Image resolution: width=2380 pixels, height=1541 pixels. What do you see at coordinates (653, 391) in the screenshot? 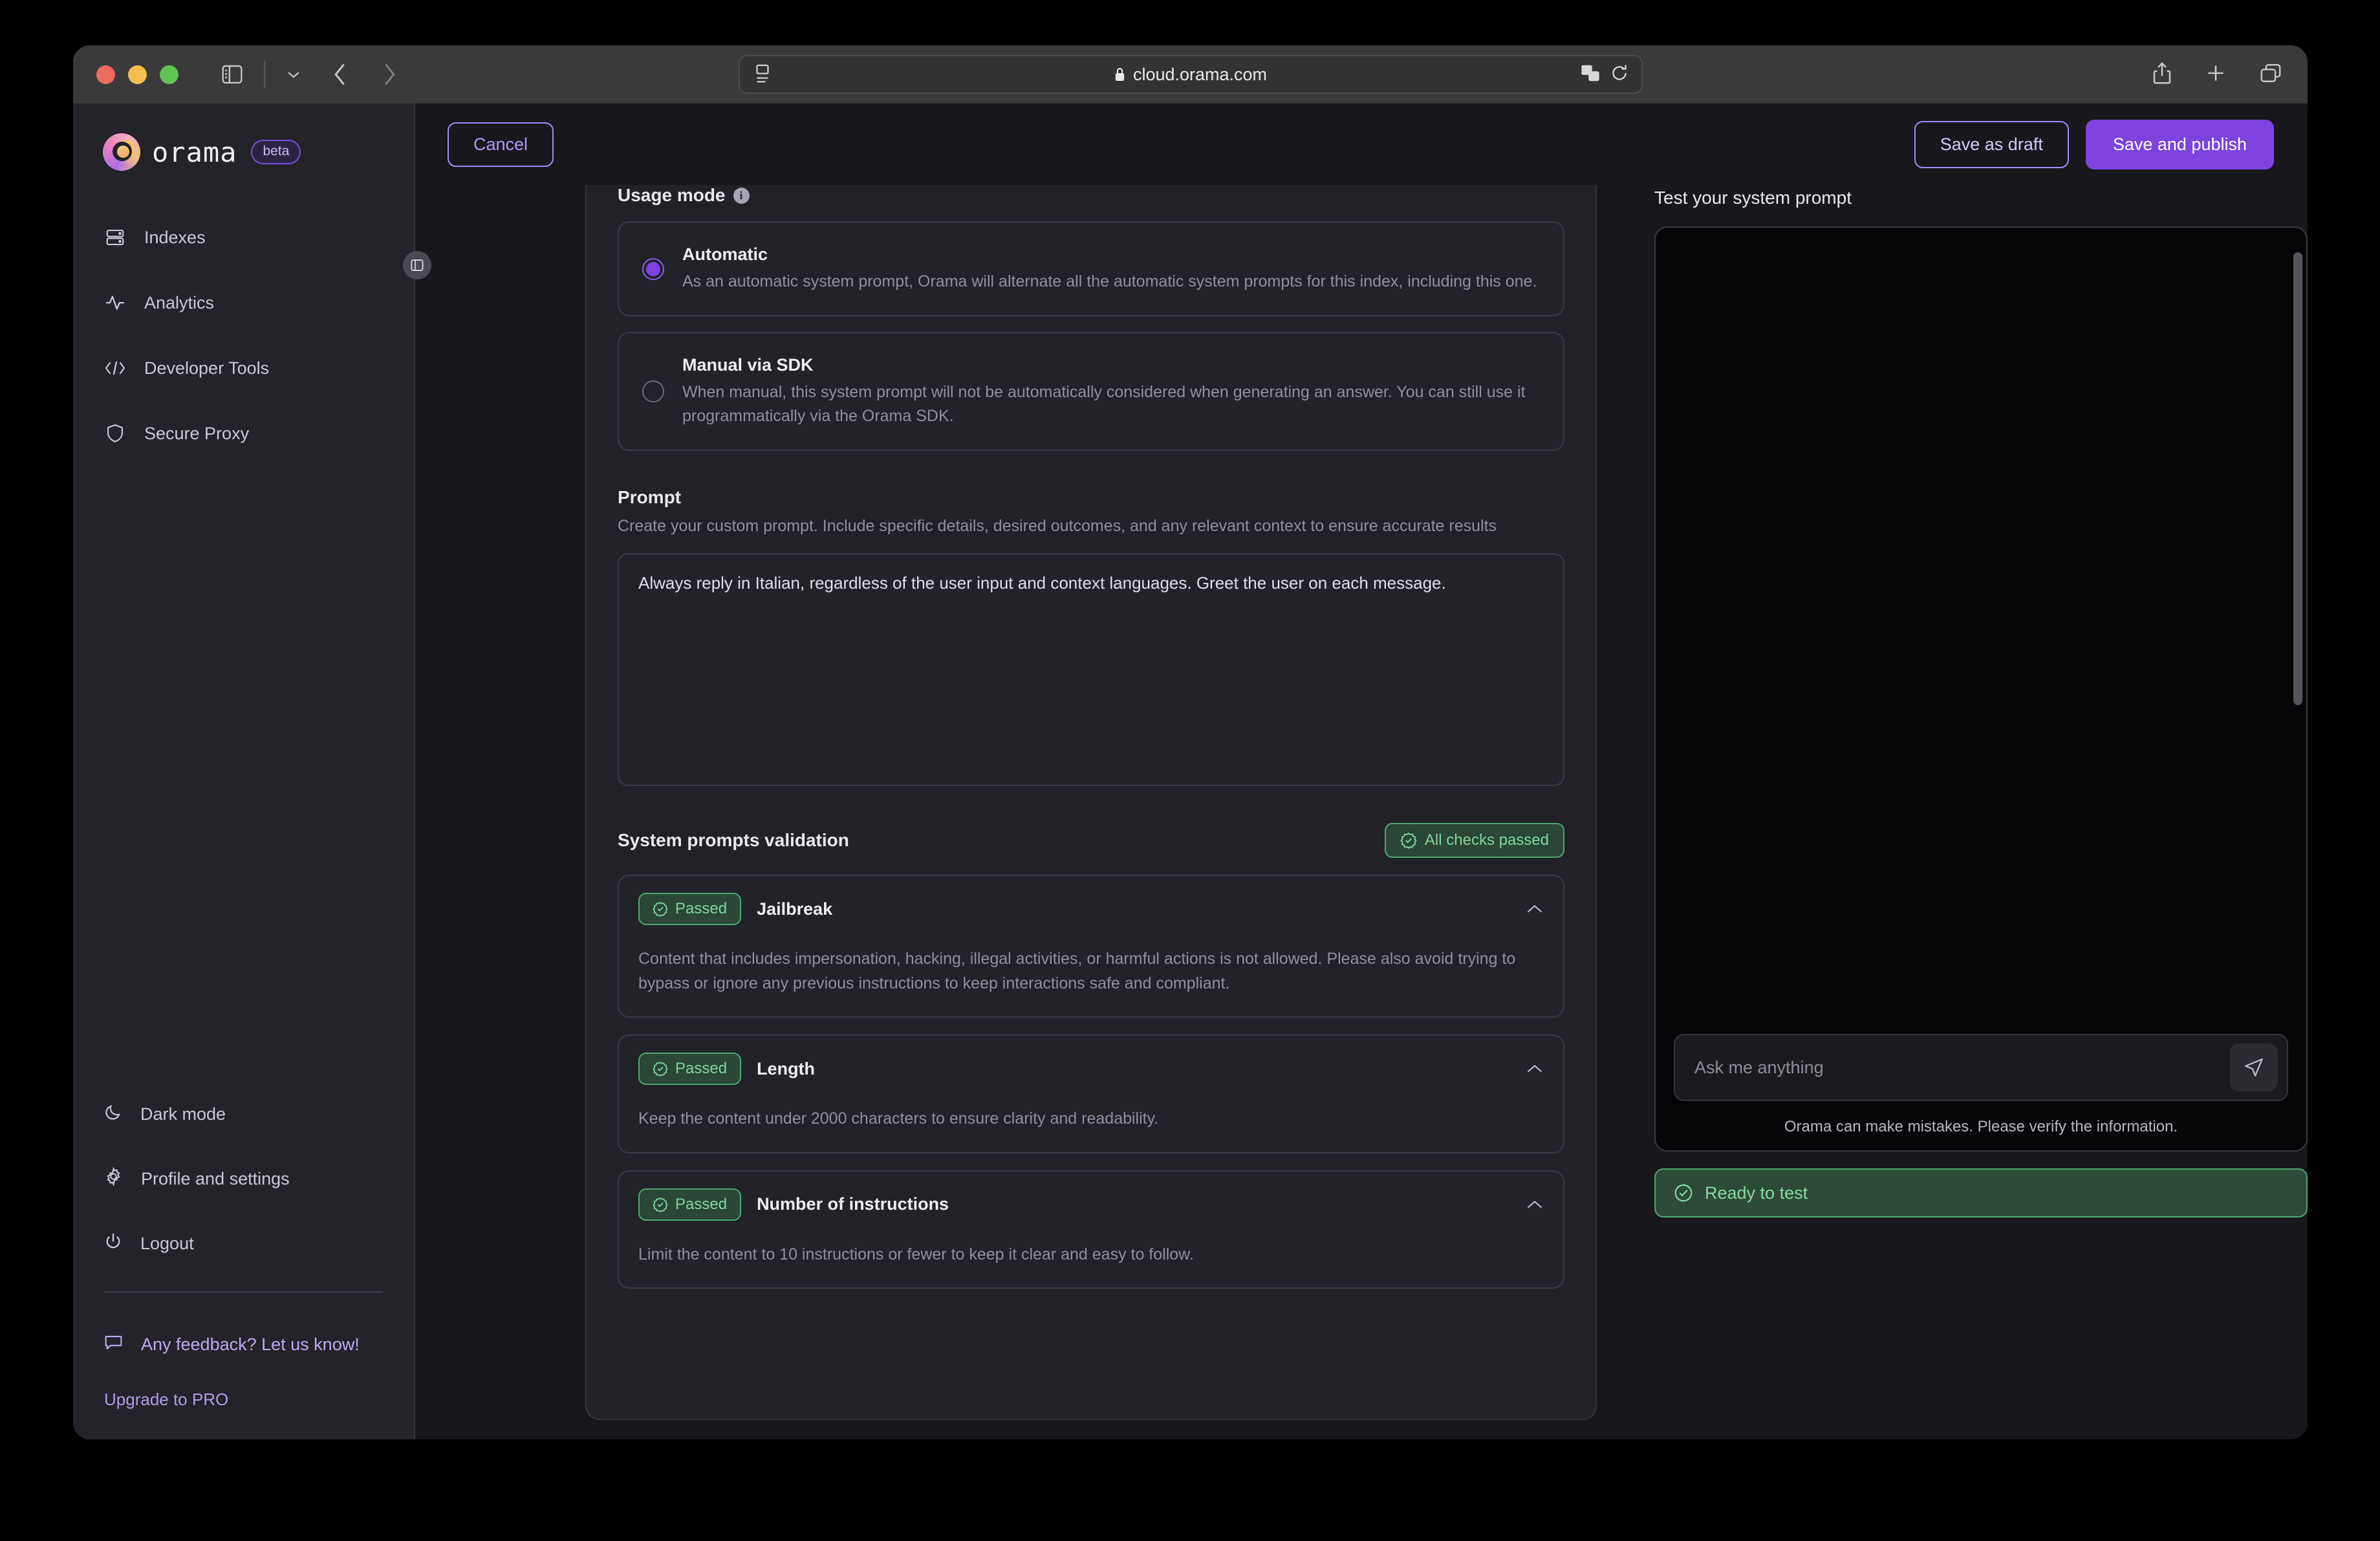
I see `radio-manual` at bounding box center [653, 391].